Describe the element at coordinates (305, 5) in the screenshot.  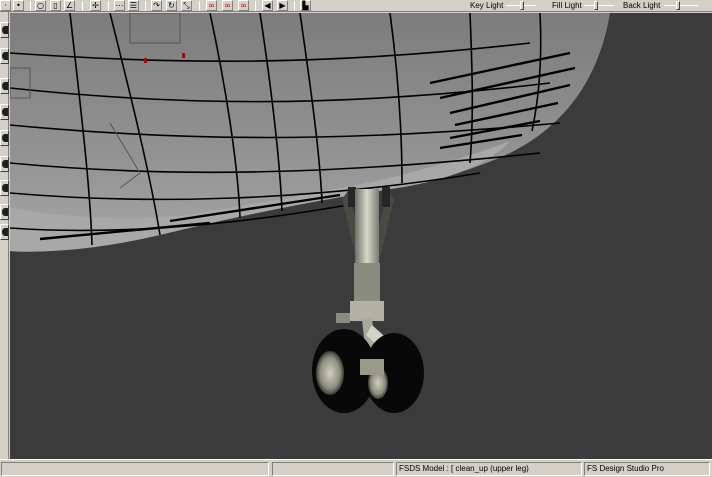
I see `save-icon: ▙` at that location.